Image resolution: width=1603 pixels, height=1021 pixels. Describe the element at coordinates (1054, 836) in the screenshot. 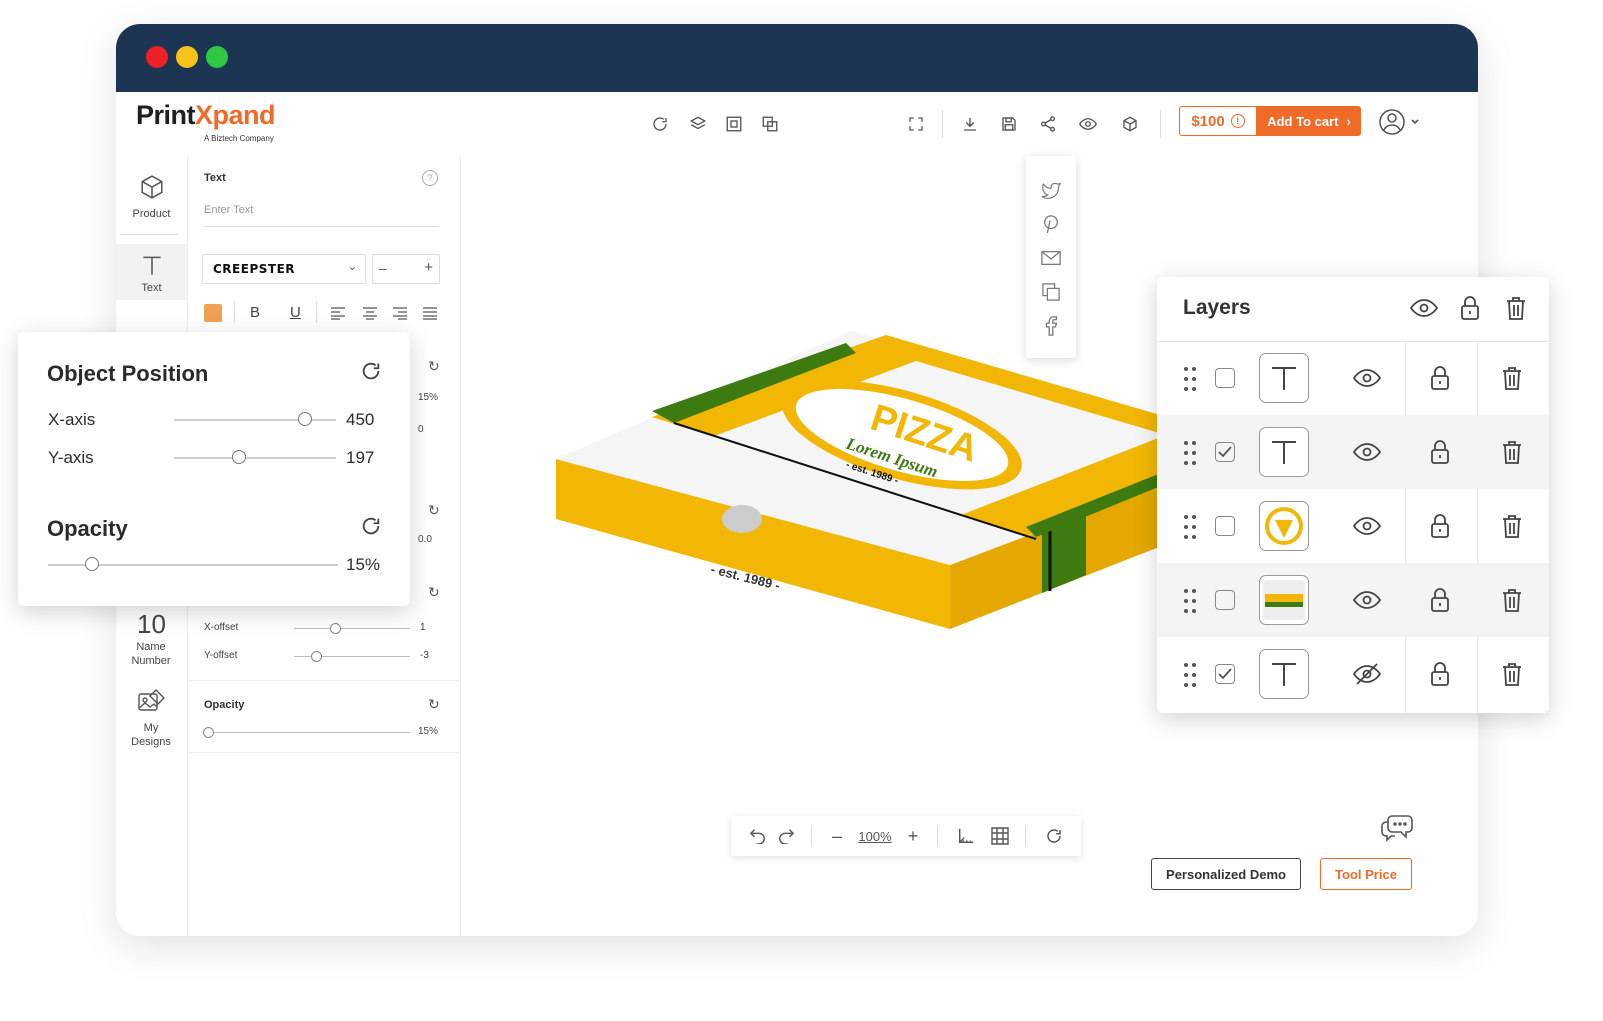

I see `reset-view-icon` at that location.